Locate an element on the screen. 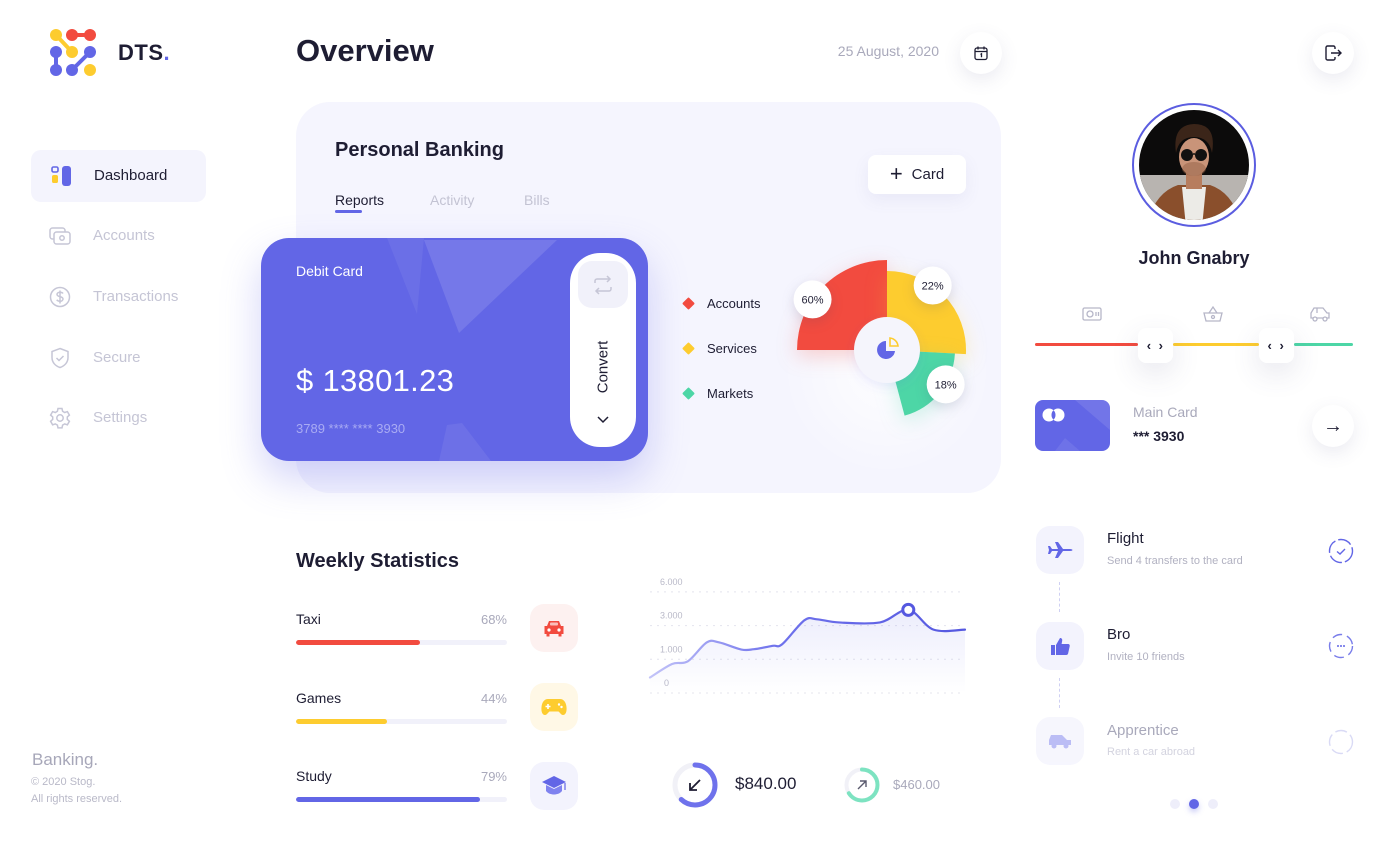 Image resolution: width=1386 pixels, height=866 pixels. stat-bar-taxi is located at coordinates (401, 642).